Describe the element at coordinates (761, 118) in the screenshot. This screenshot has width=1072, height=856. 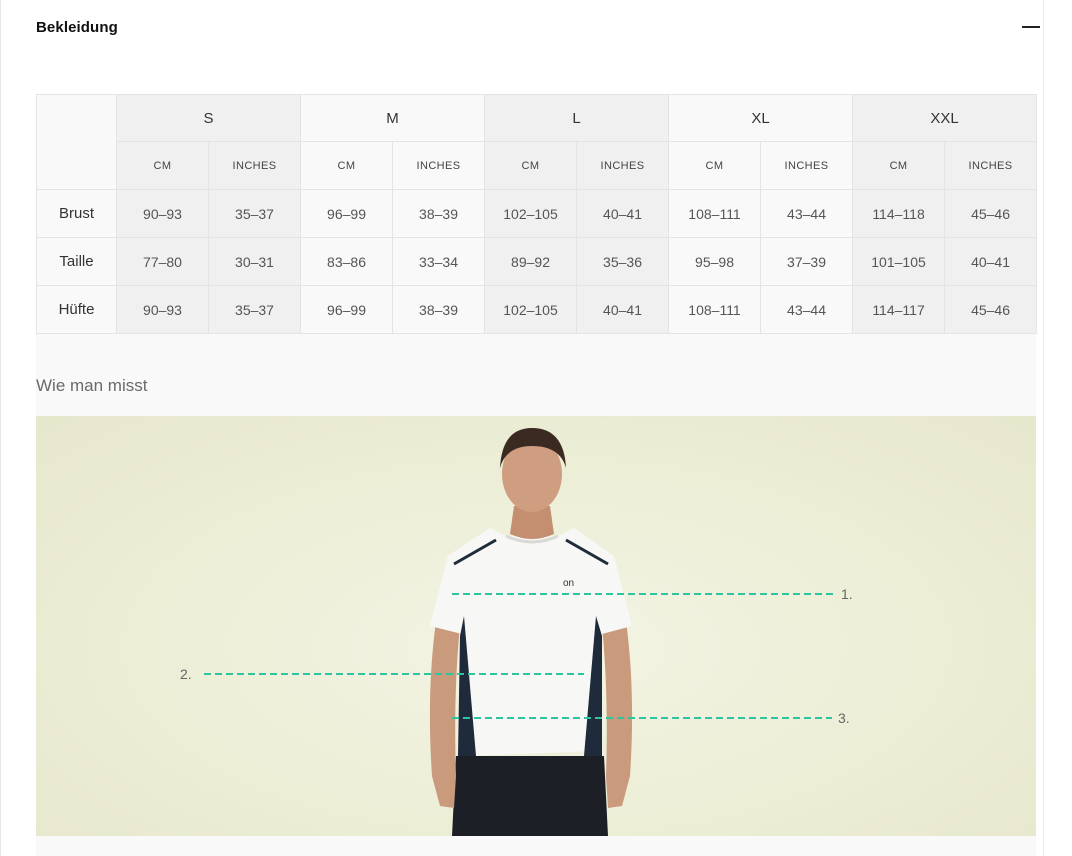
I see `size-header-xl: XL` at that location.